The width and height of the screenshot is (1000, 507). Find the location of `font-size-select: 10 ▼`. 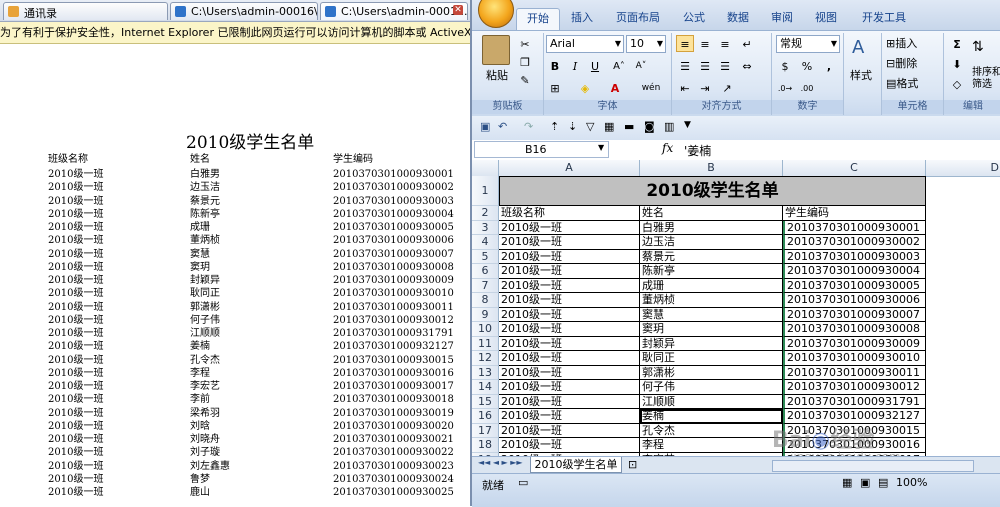

font-size-select: 10 ▼ is located at coordinates (646, 44).